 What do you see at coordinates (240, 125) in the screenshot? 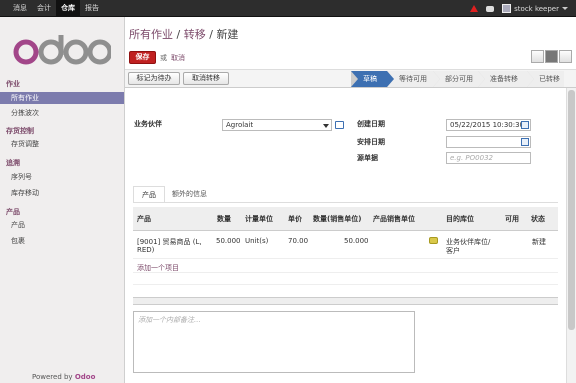
I see `partner-value: Agrolait` at bounding box center [240, 125].